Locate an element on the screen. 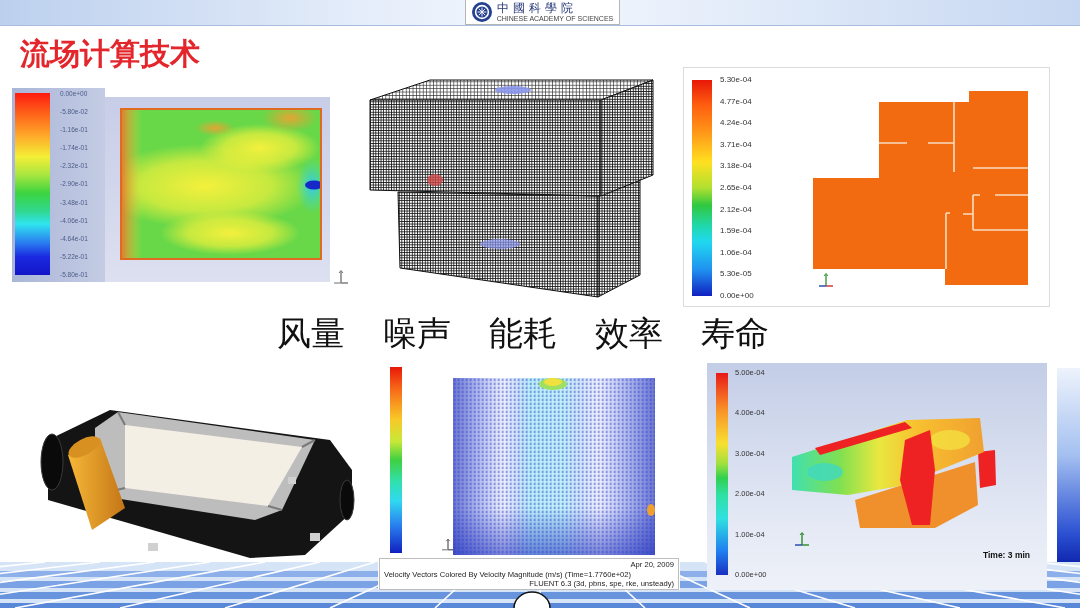 This screenshot has height=608, width=1080. scale-label: 3.71e-04 is located at coordinates (736, 144).